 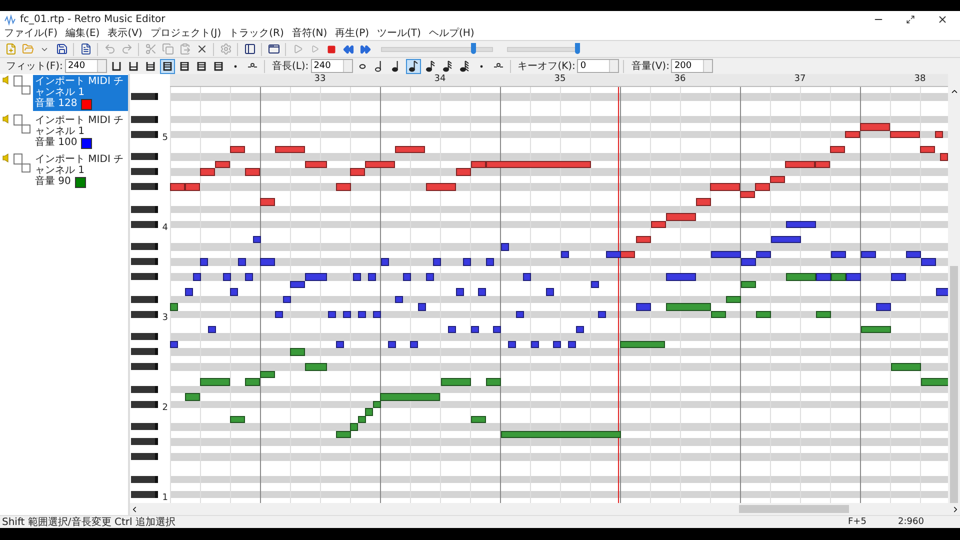 What do you see at coordinates (692, 66) in the screenshot?
I see `volume-field: 200` at bounding box center [692, 66].